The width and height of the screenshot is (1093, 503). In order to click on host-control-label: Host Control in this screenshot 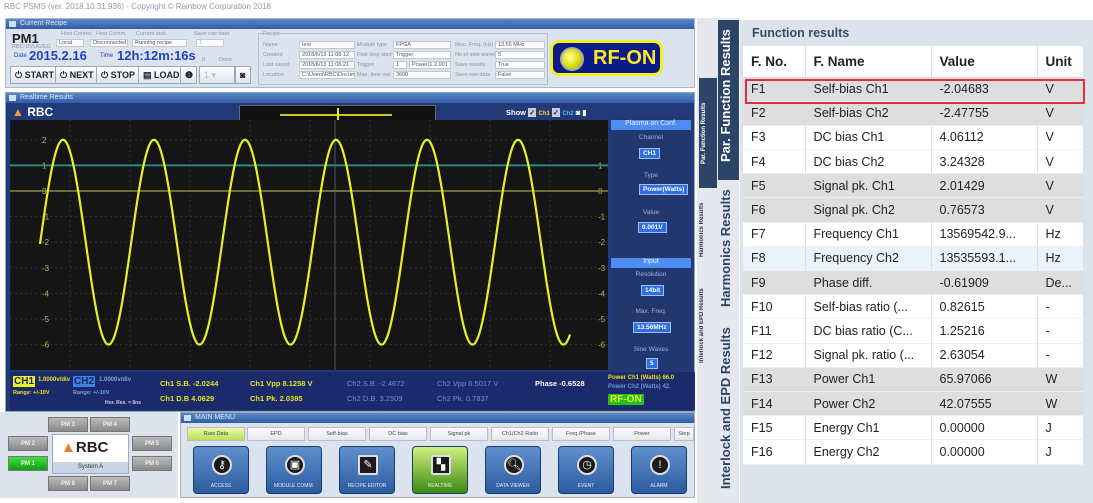, I will do `click(76, 34)`.